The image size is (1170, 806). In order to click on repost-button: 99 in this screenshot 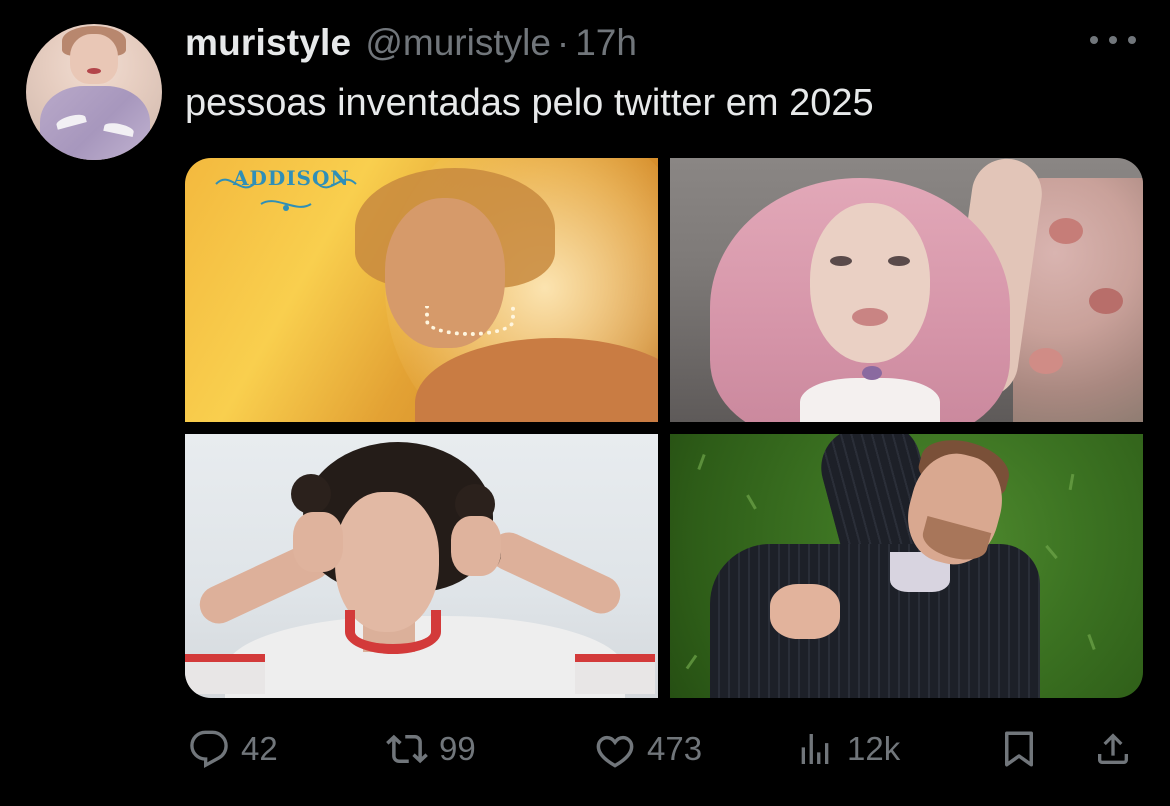, I will do `click(430, 749)`.